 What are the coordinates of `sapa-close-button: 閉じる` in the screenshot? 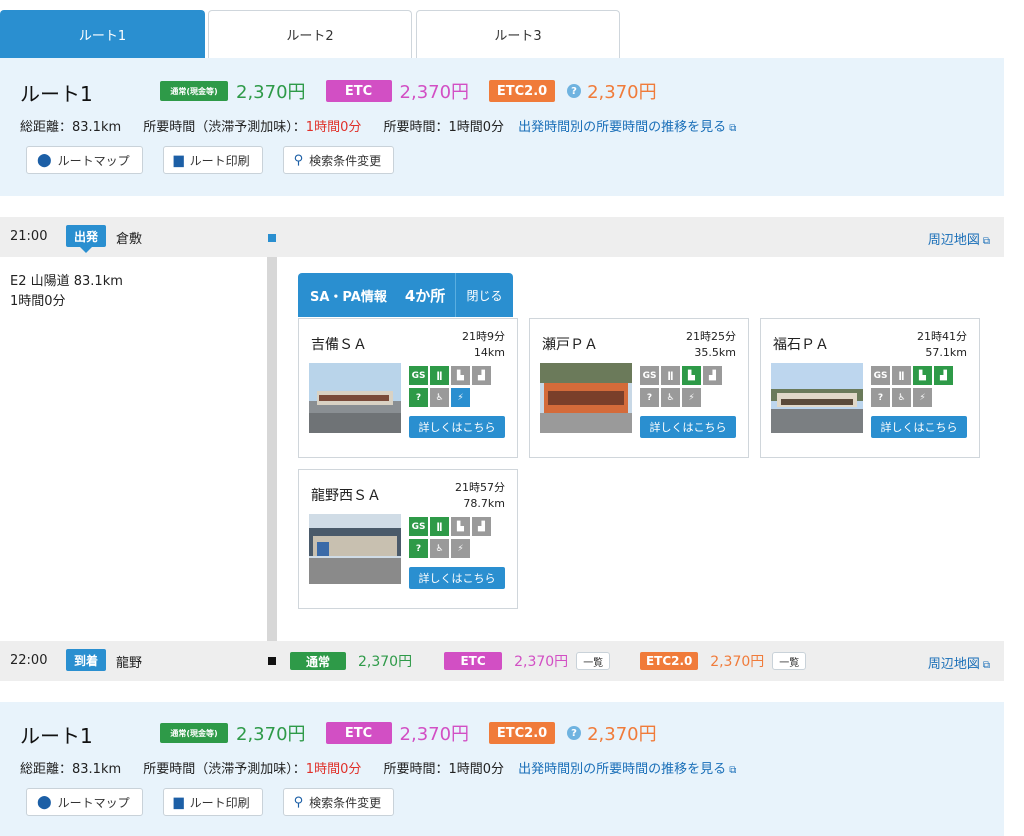 It's located at (484, 295).